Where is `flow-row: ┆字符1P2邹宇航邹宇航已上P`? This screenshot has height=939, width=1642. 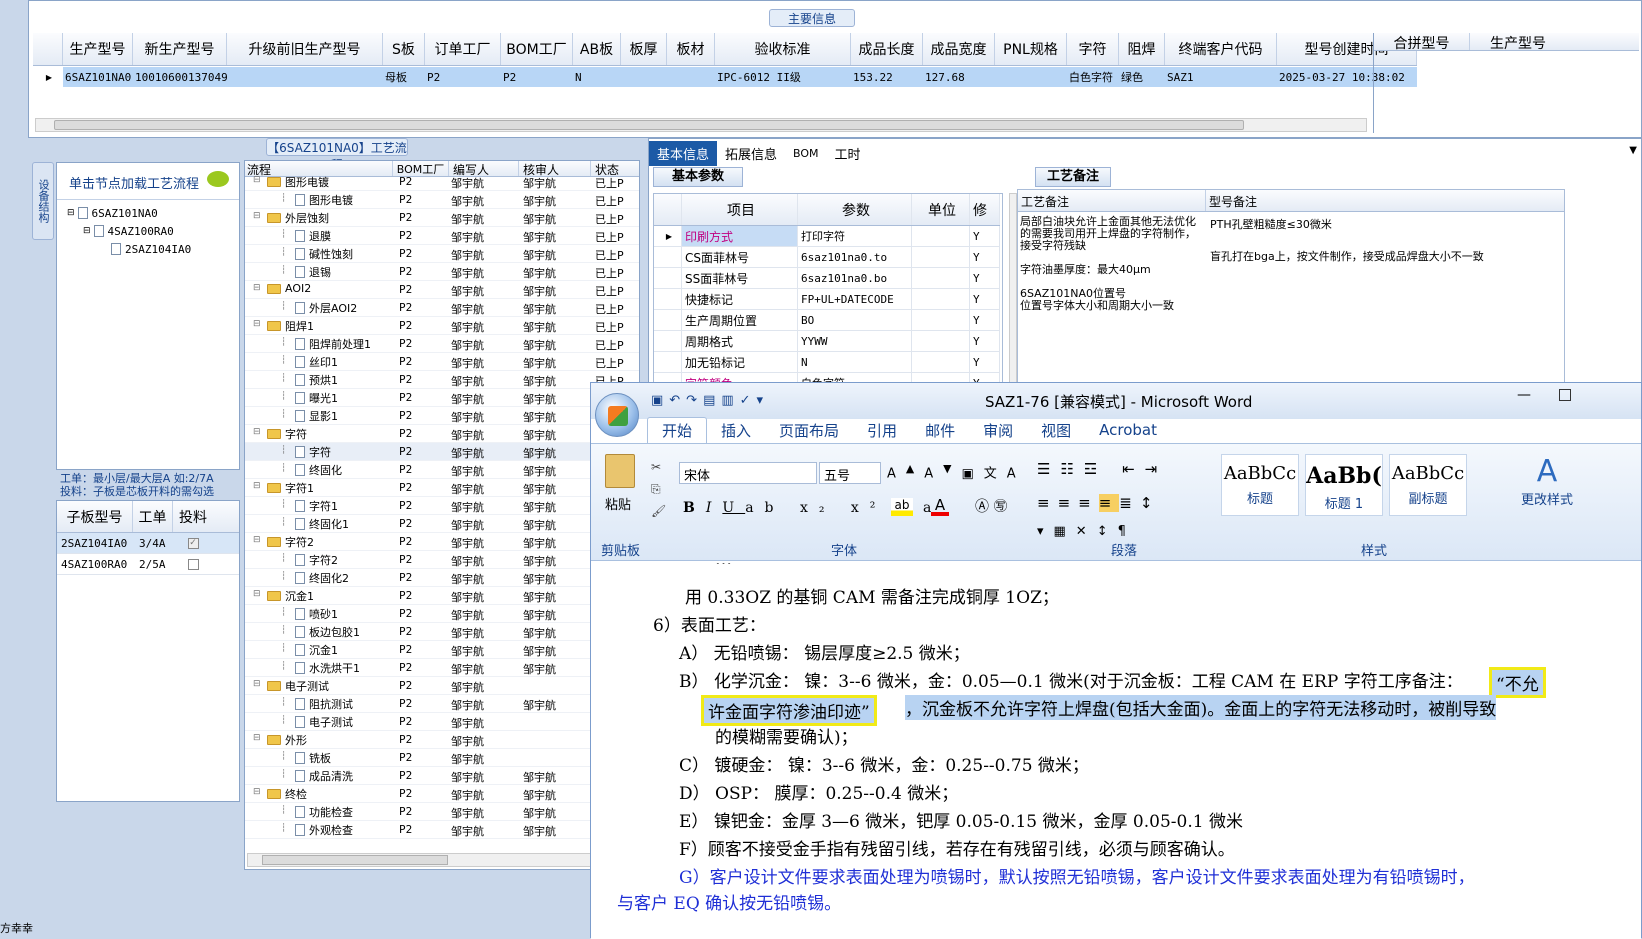 flow-row: ┆字符1P2邹宇航邹宇航已上P is located at coordinates (442, 506).